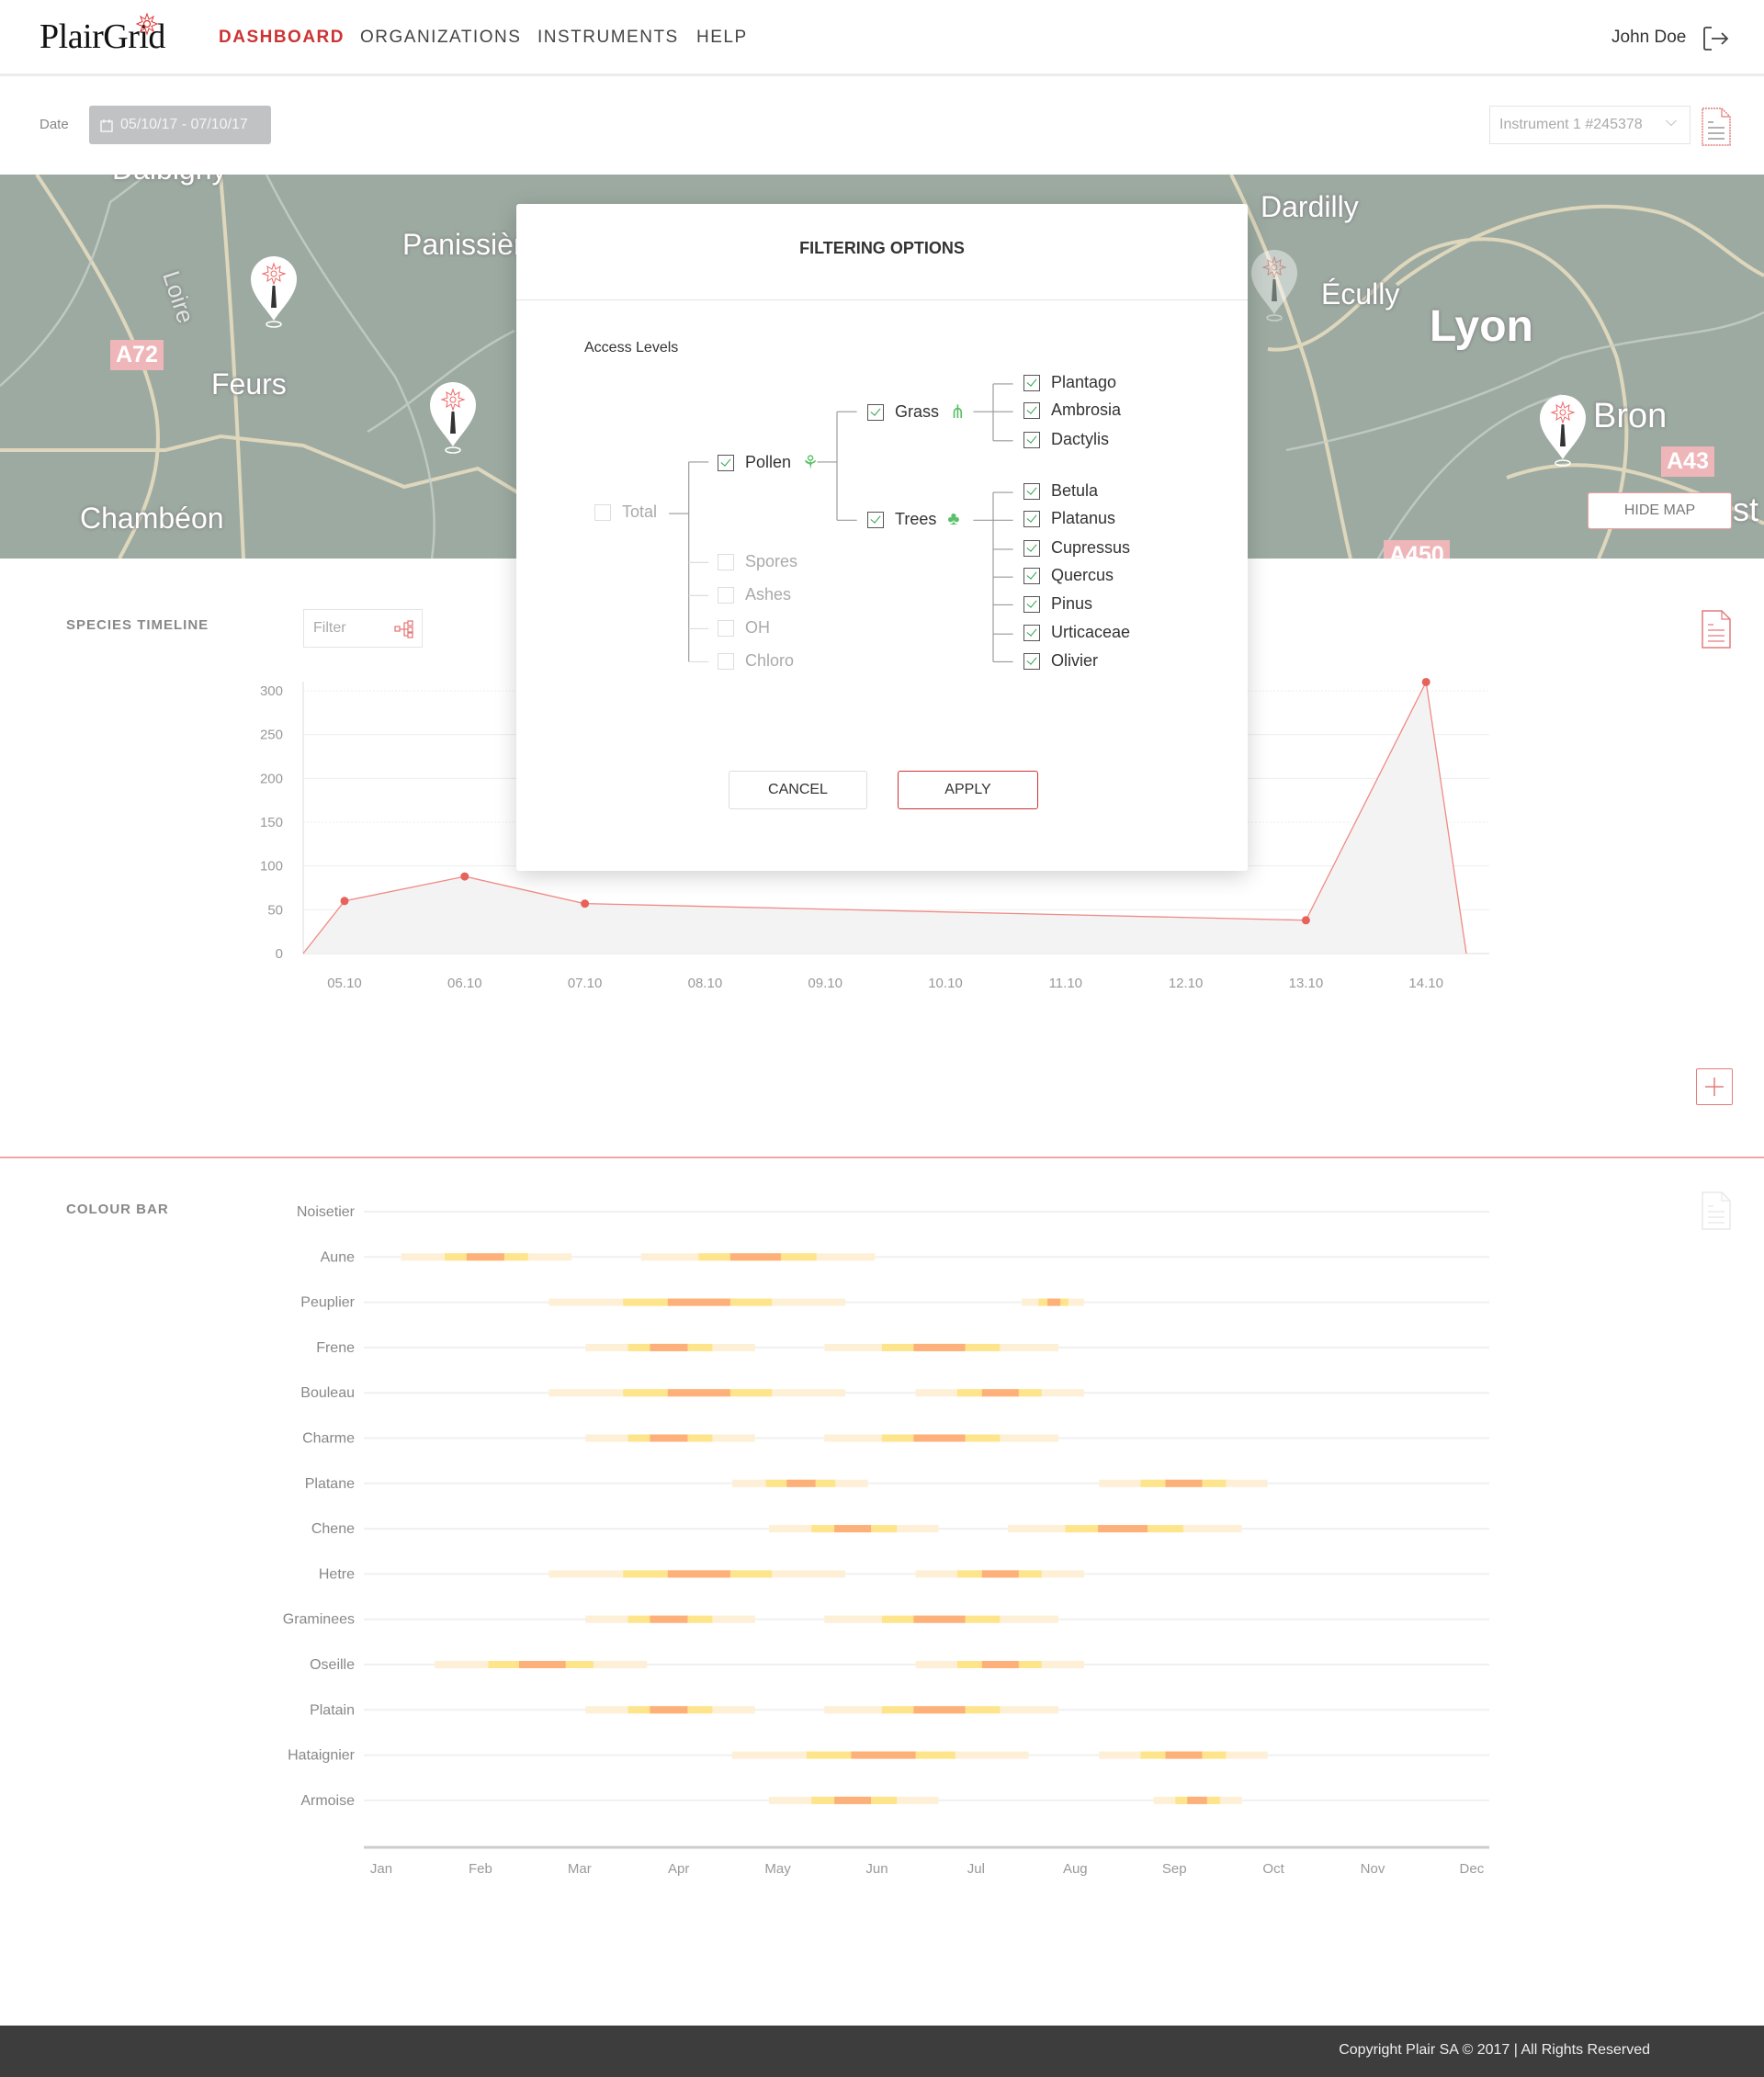  What do you see at coordinates (1472, 1869) in the screenshot?
I see `month-label: Dec` at bounding box center [1472, 1869].